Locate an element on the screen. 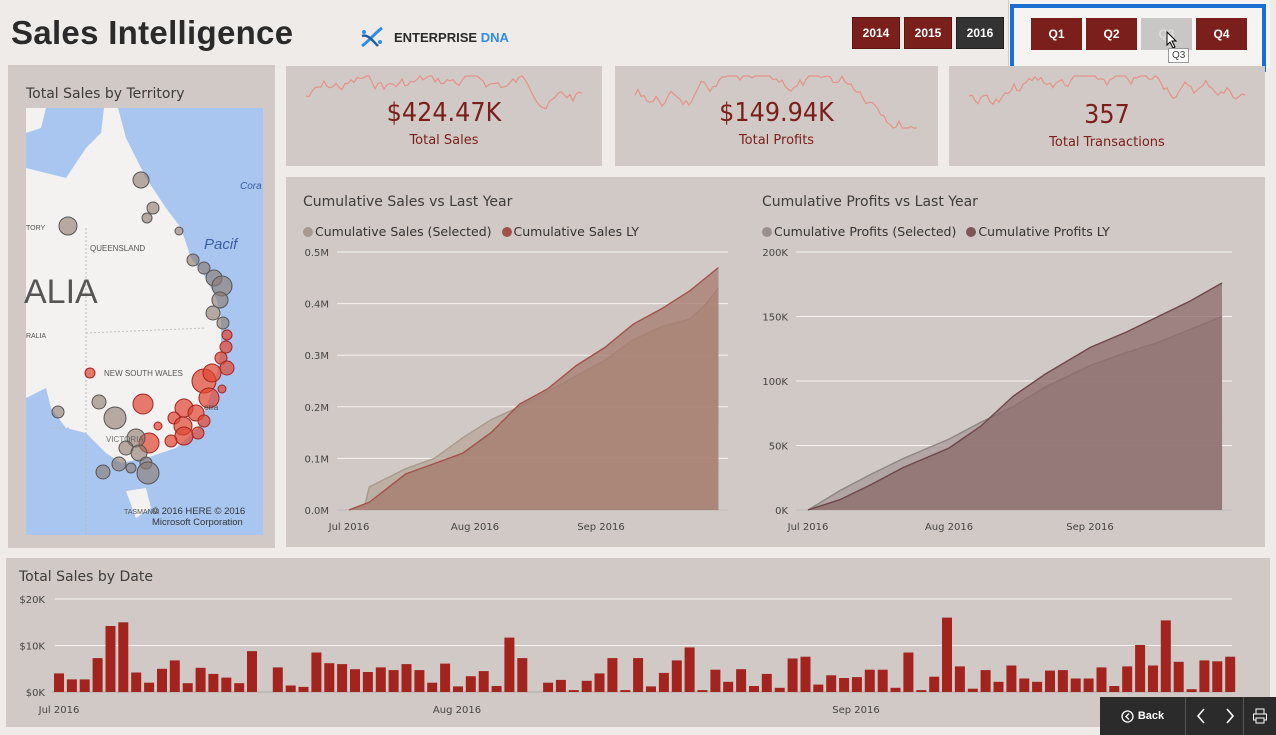  back-button: Back is located at coordinates (1143, 716).